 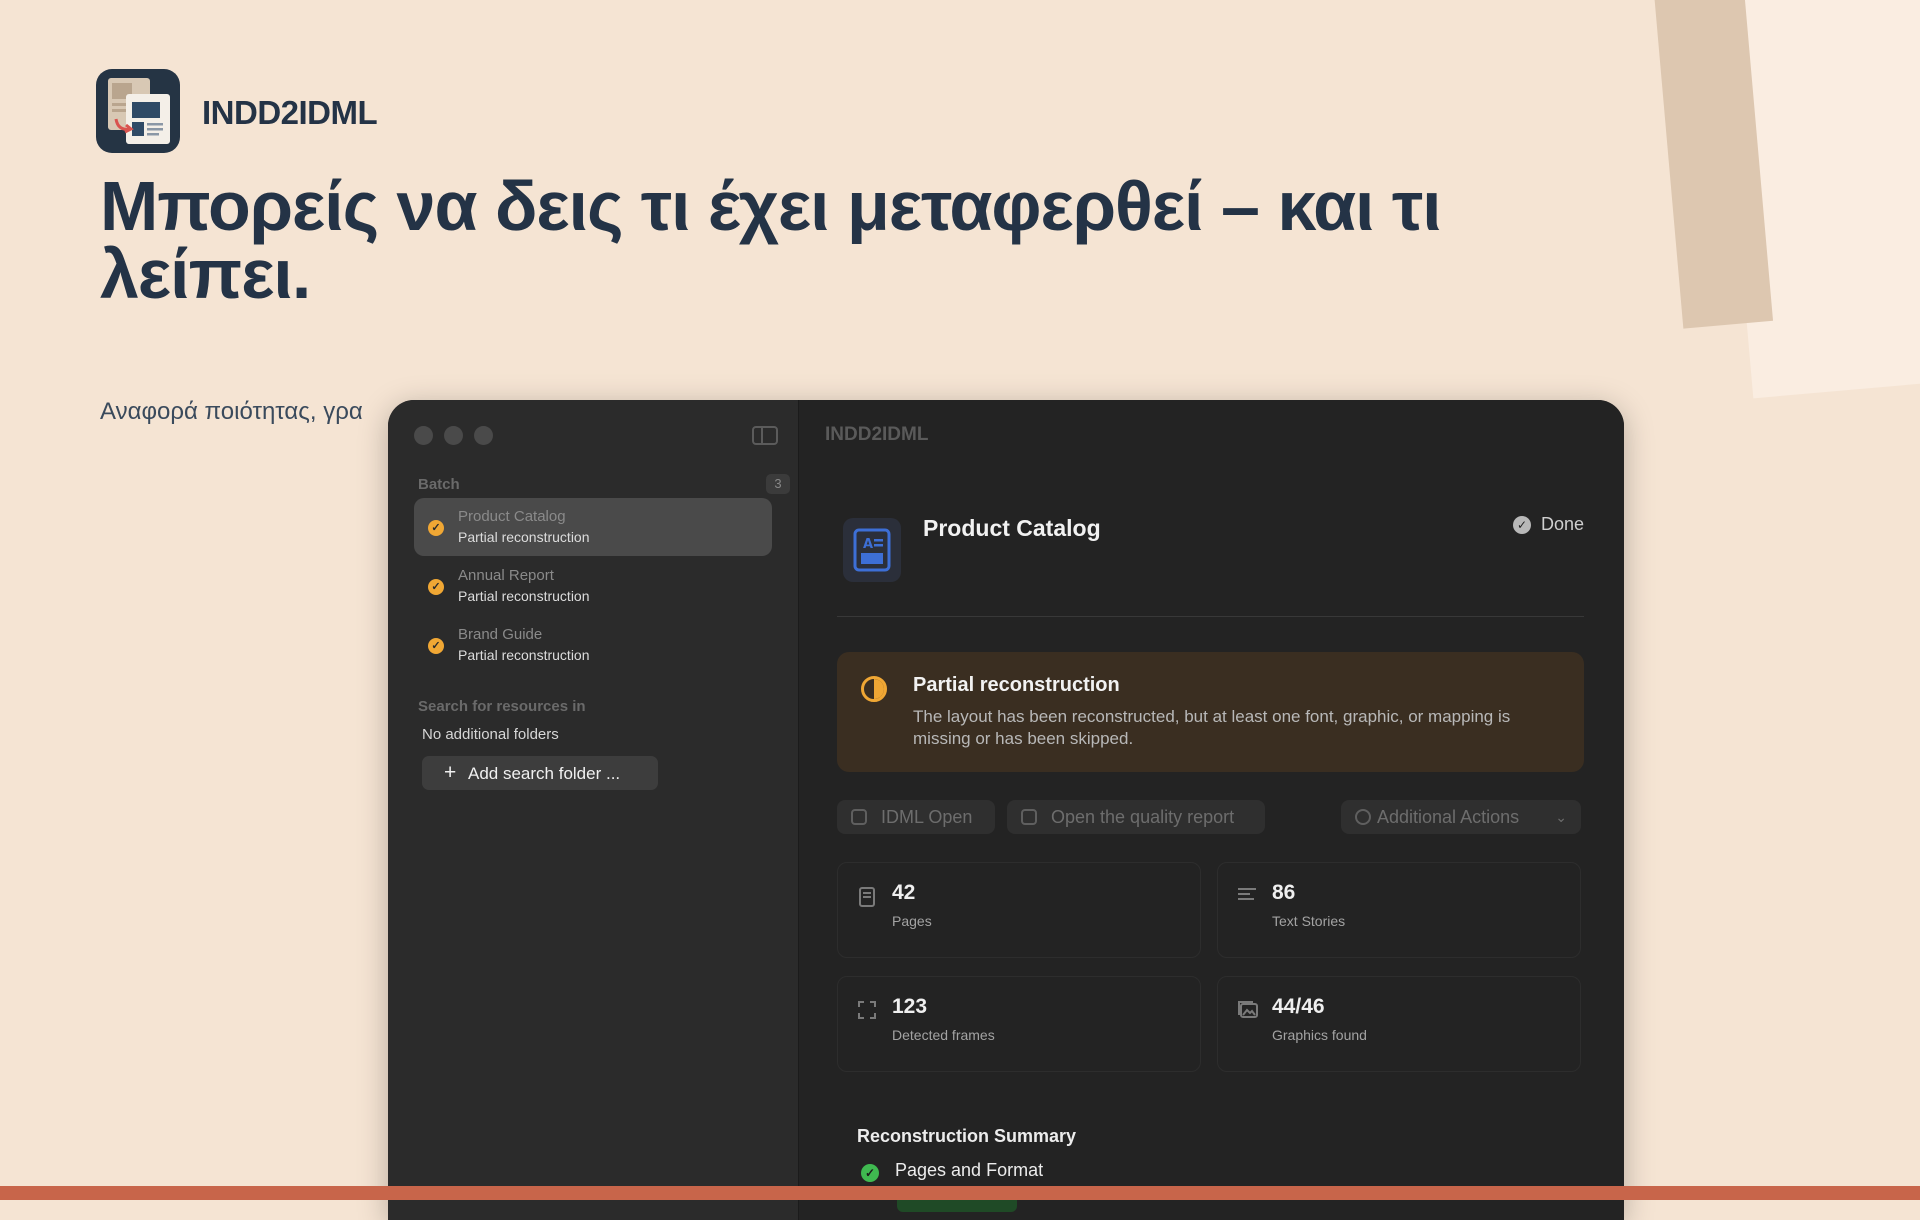 What do you see at coordinates (969, 1170) in the screenshot?
I see `summary-item-label: Pages and Format` at bounding box center [969, 1170].